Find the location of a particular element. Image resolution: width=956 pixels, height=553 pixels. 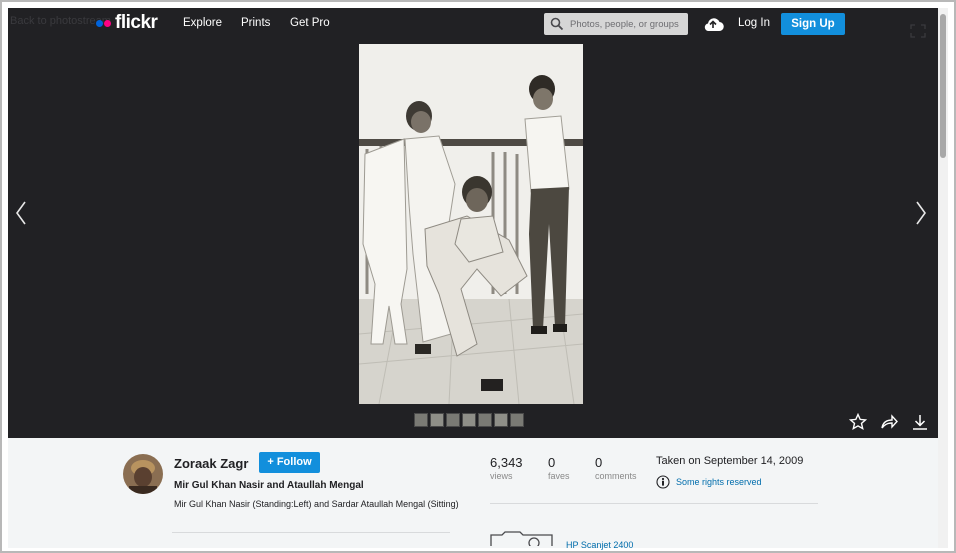

logo-wordmark: flickr is located at coordinates (136, 22).